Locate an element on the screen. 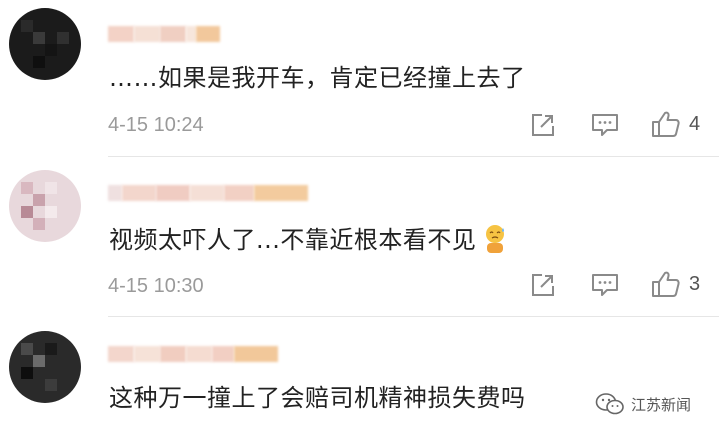  comment-text: ……如果是我开车，肯定已经撞上去了 is located at coordinates (317, 78).